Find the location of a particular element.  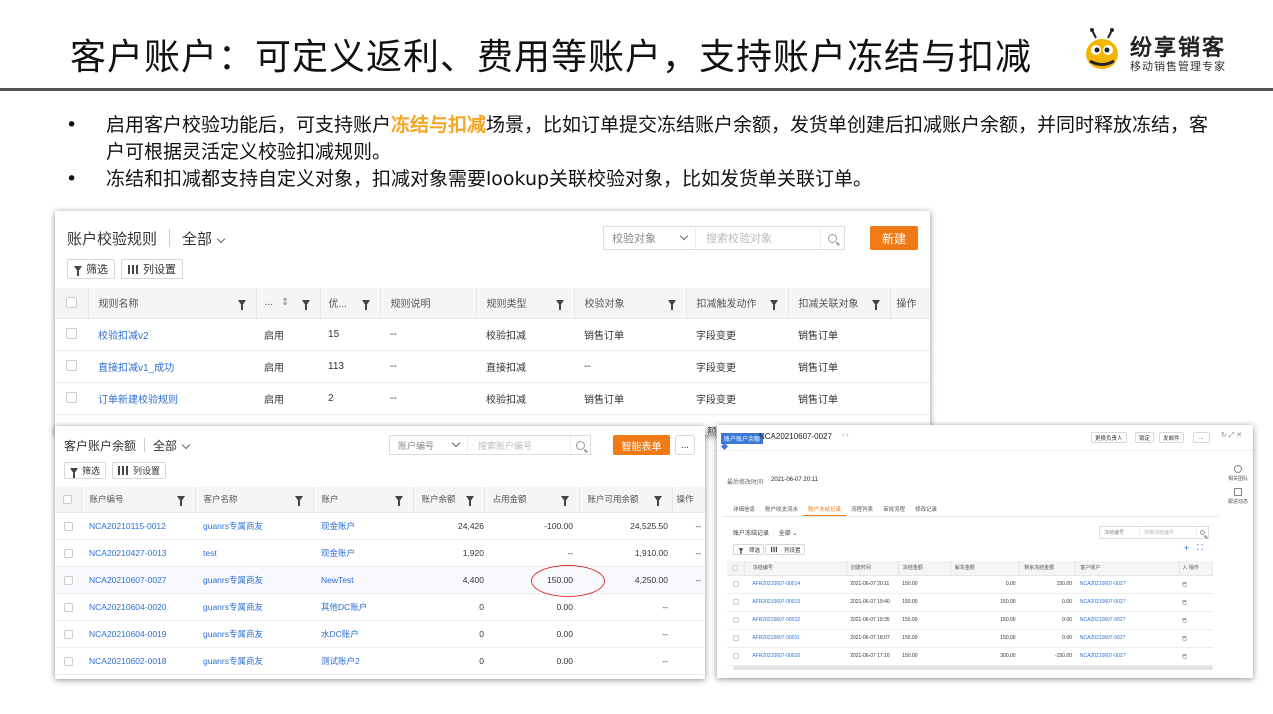

followup-icon is located at coordinates (1238, 492).